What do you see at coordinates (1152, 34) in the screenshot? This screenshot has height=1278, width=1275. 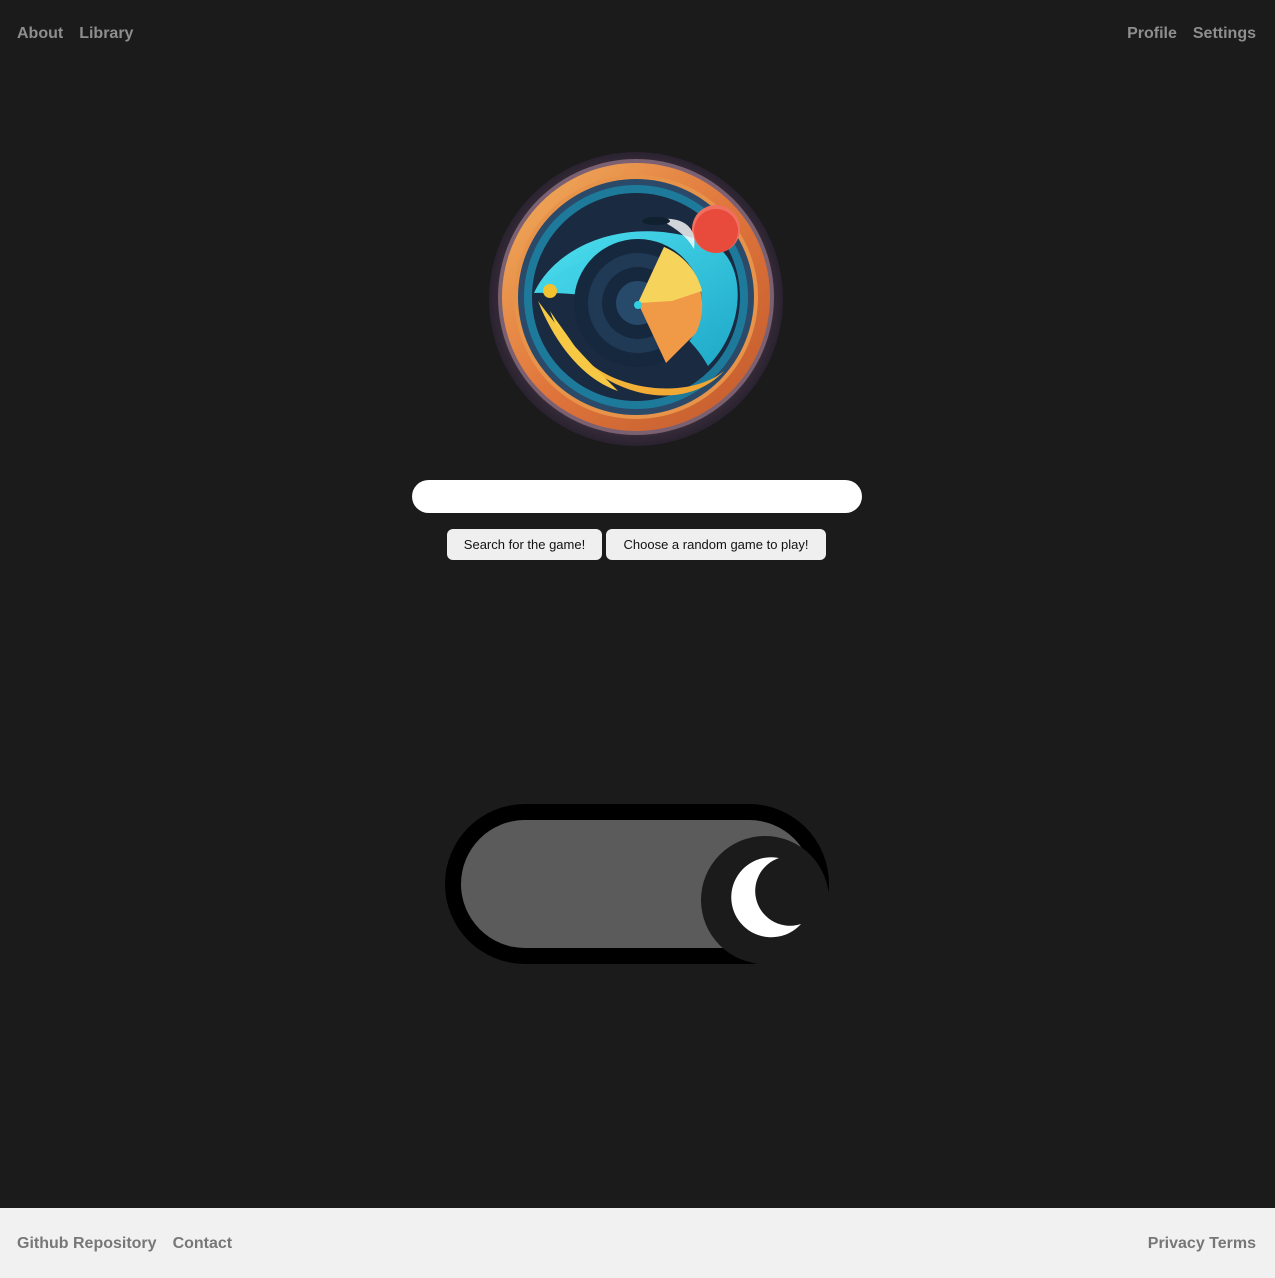 I see `nav-link-profile: Profile` at bounding box center [1152, 34].